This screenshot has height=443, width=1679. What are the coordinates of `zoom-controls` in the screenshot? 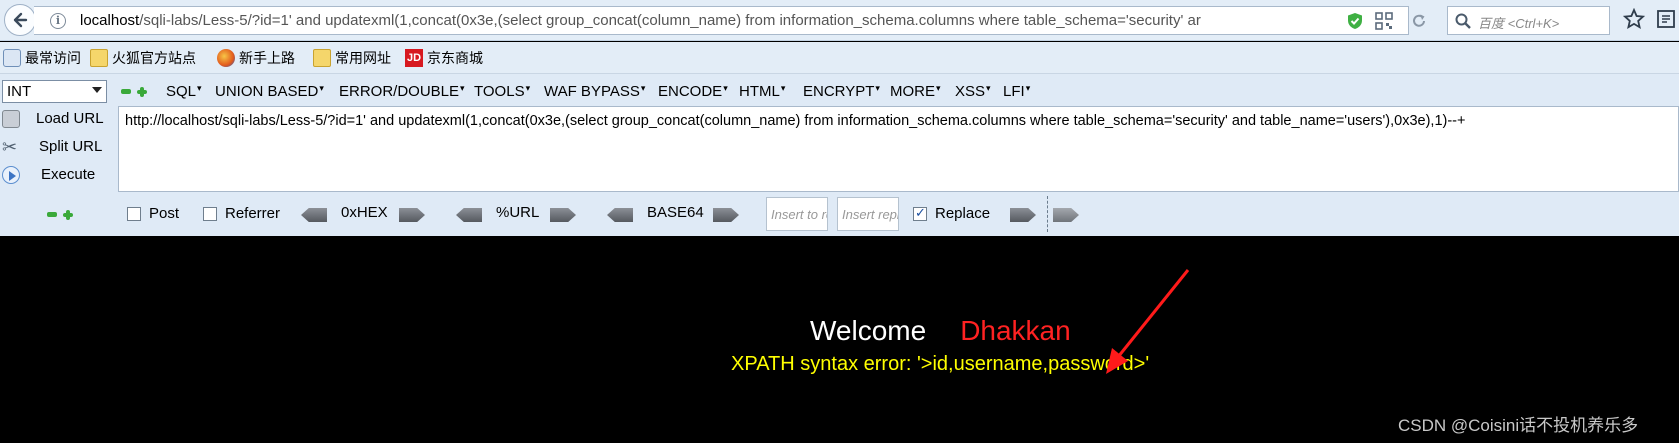 It's located at (134, 92).